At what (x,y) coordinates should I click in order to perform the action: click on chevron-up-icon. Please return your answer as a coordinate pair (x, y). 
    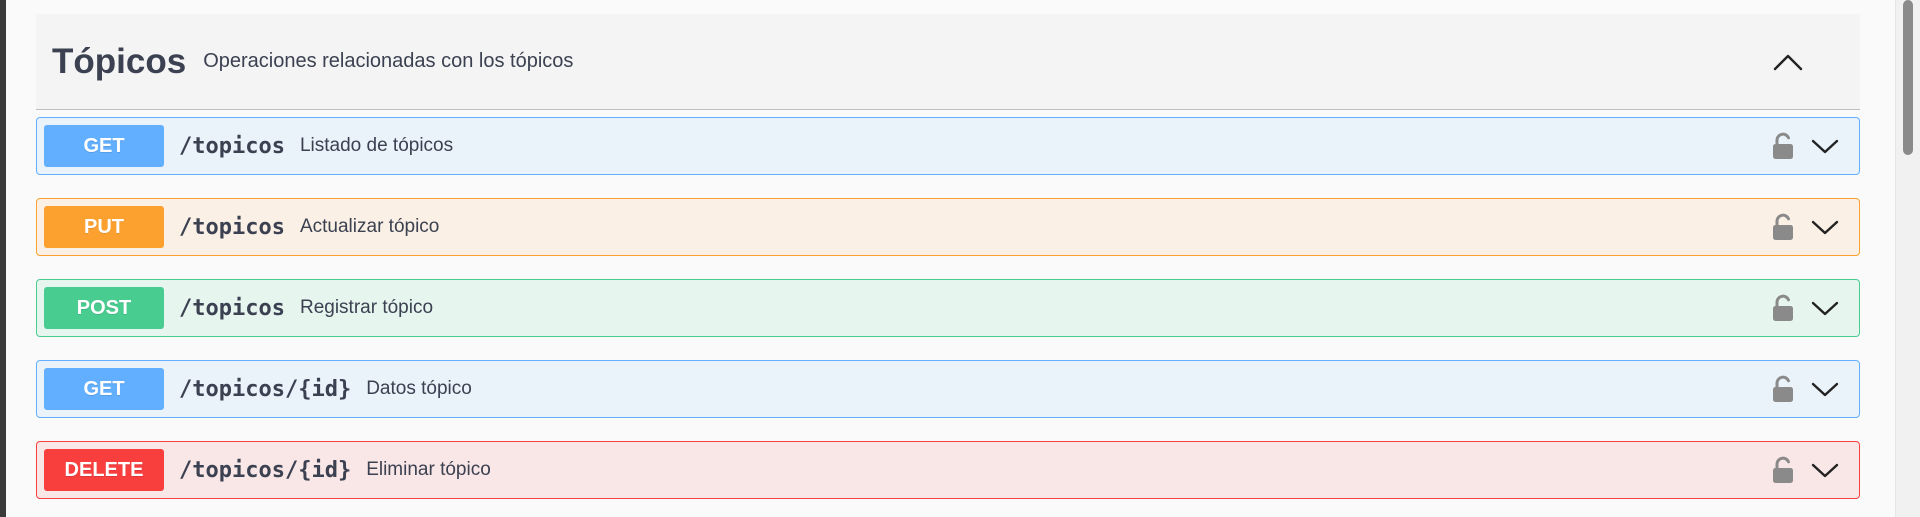
    Looking at the image, I should click on (1788, 62).